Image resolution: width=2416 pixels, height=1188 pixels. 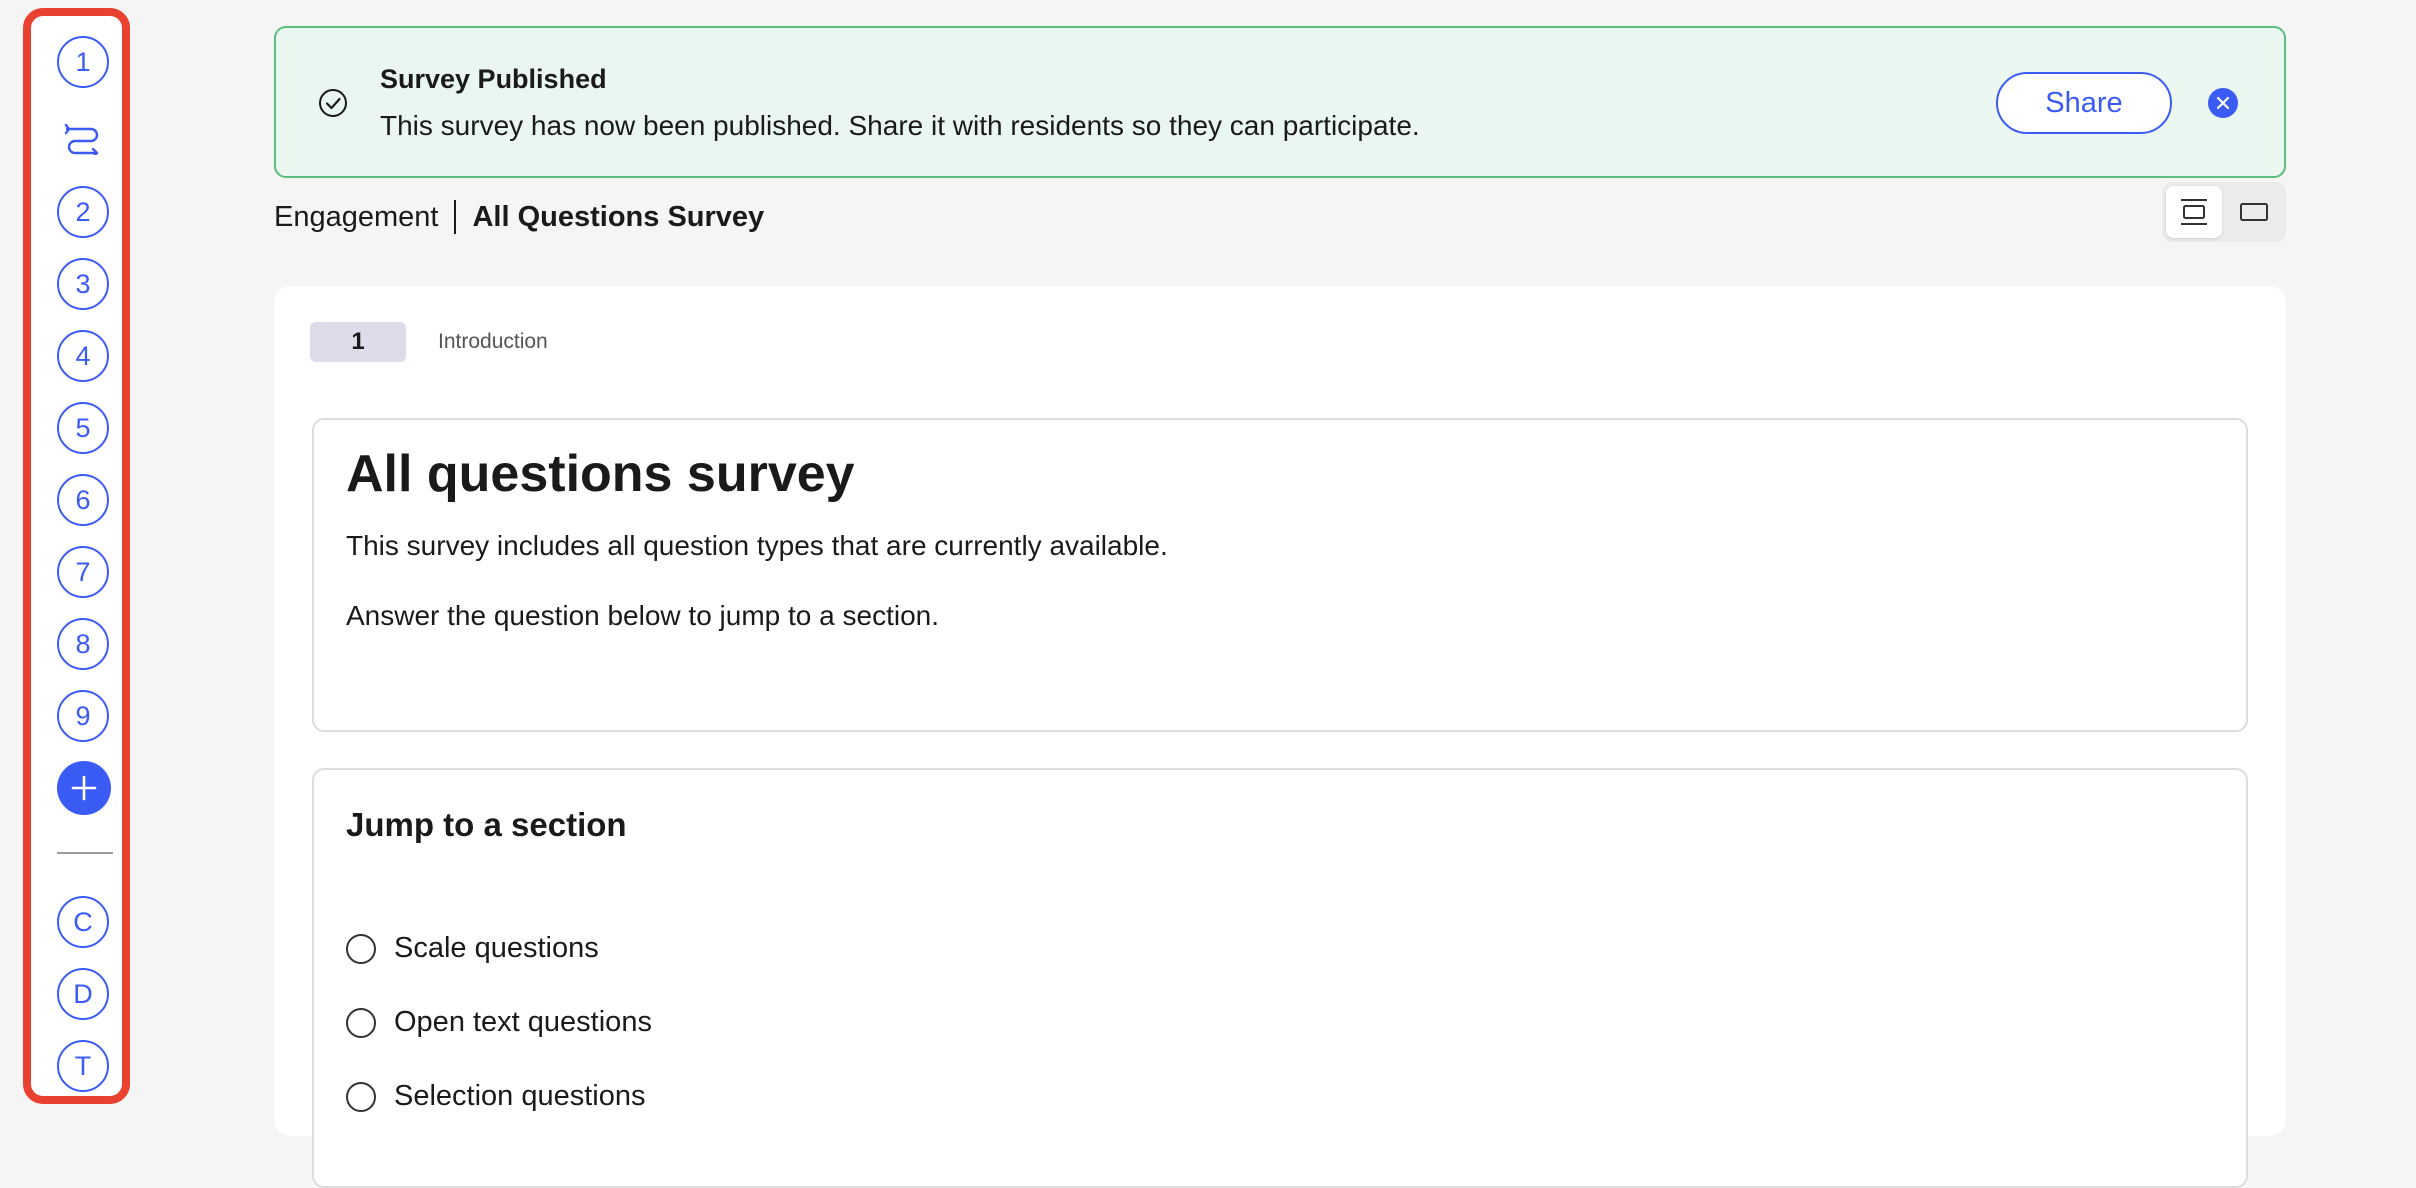 What do you see at coordinates (83, 716) in the screenshot?
I see `rail-item-9: 9` at bounding box center [83, 716].